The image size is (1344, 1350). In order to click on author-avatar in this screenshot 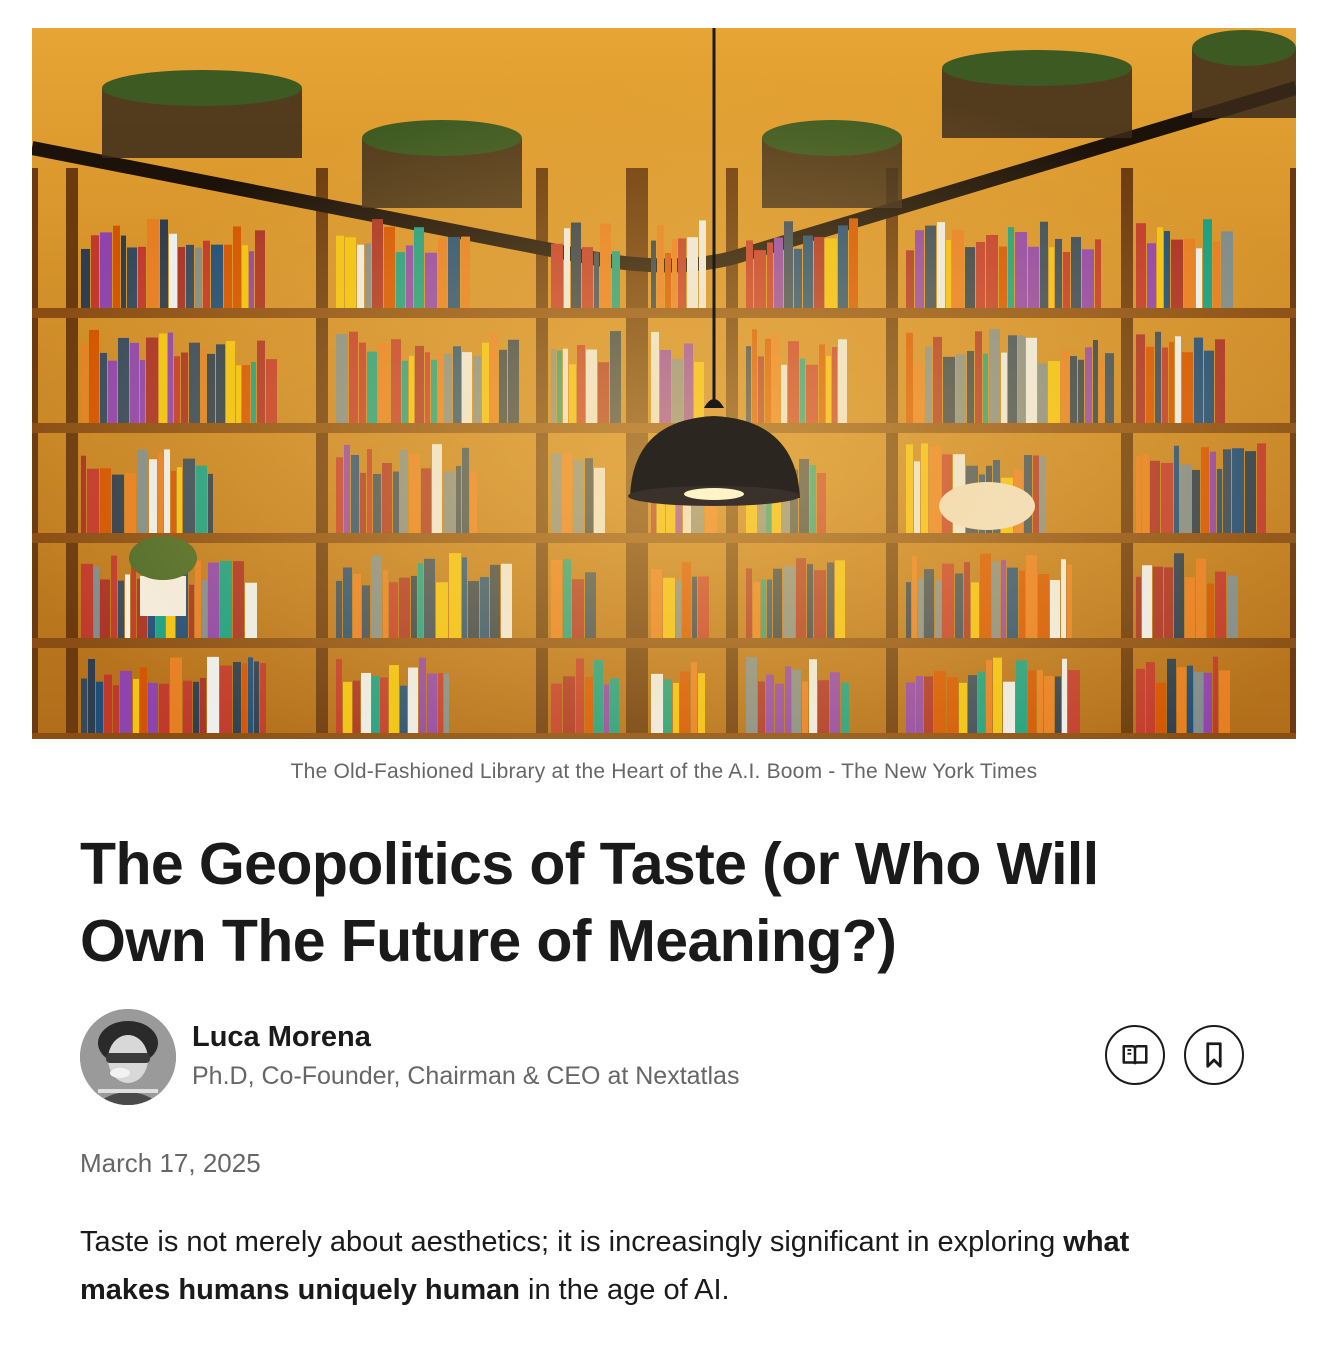, I will do `click(128, 1057)`.